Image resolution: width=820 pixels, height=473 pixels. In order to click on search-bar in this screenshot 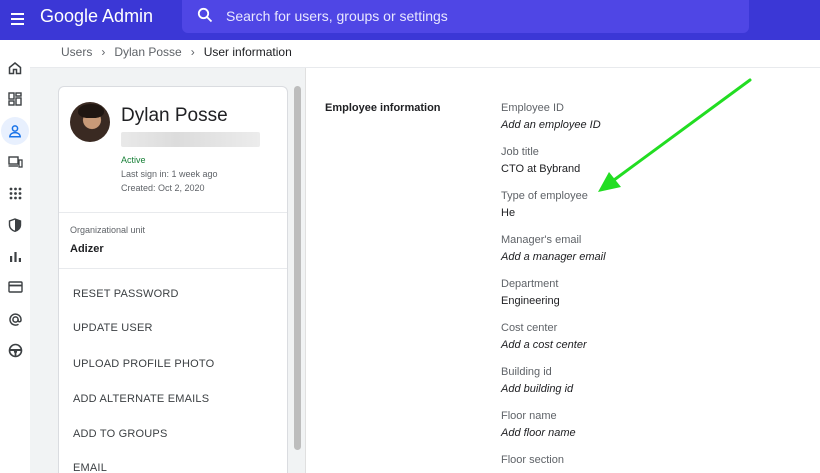, I will do `click(465, 16)`.